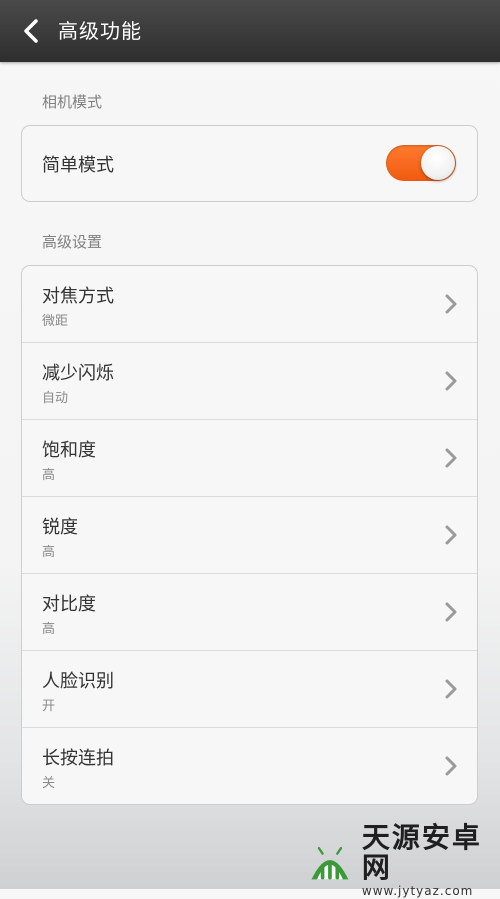  I want to click on camera-mode-card: 简单模式, so click(249, 163).